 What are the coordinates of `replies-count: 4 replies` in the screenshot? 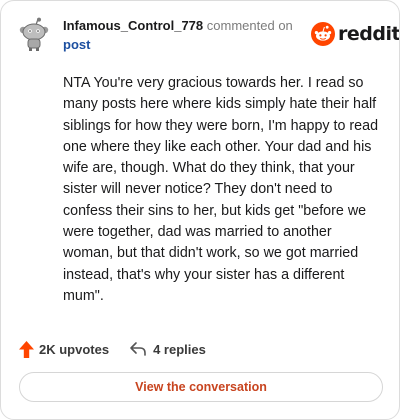 It's located at (179, 349).